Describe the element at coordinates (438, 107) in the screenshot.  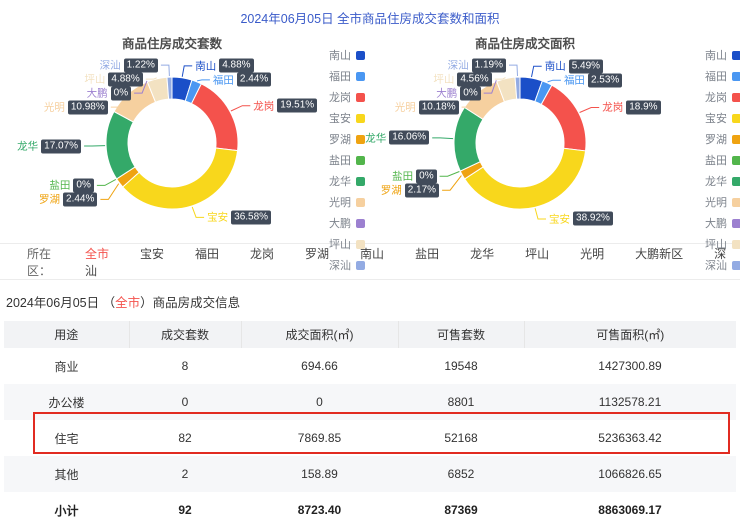
I see `pie-label-value-badge: 10.18%` at that location.